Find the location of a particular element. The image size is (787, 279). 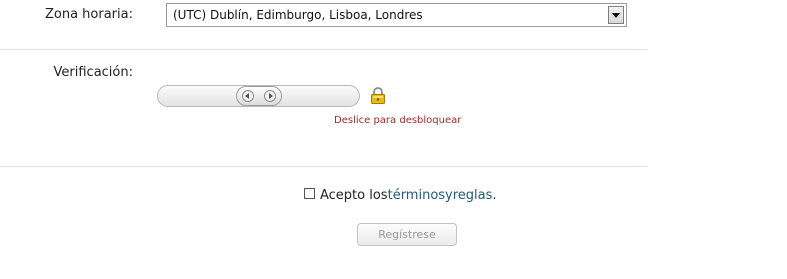

terms-agreement: Acepto los términos y reglas . is located at coordinates (400, 195).